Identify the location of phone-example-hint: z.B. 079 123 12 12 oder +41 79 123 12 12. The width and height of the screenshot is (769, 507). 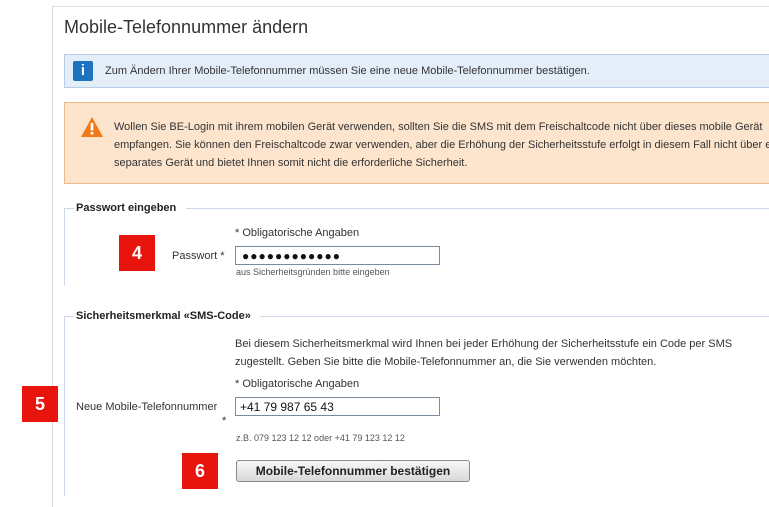
(320, 438).